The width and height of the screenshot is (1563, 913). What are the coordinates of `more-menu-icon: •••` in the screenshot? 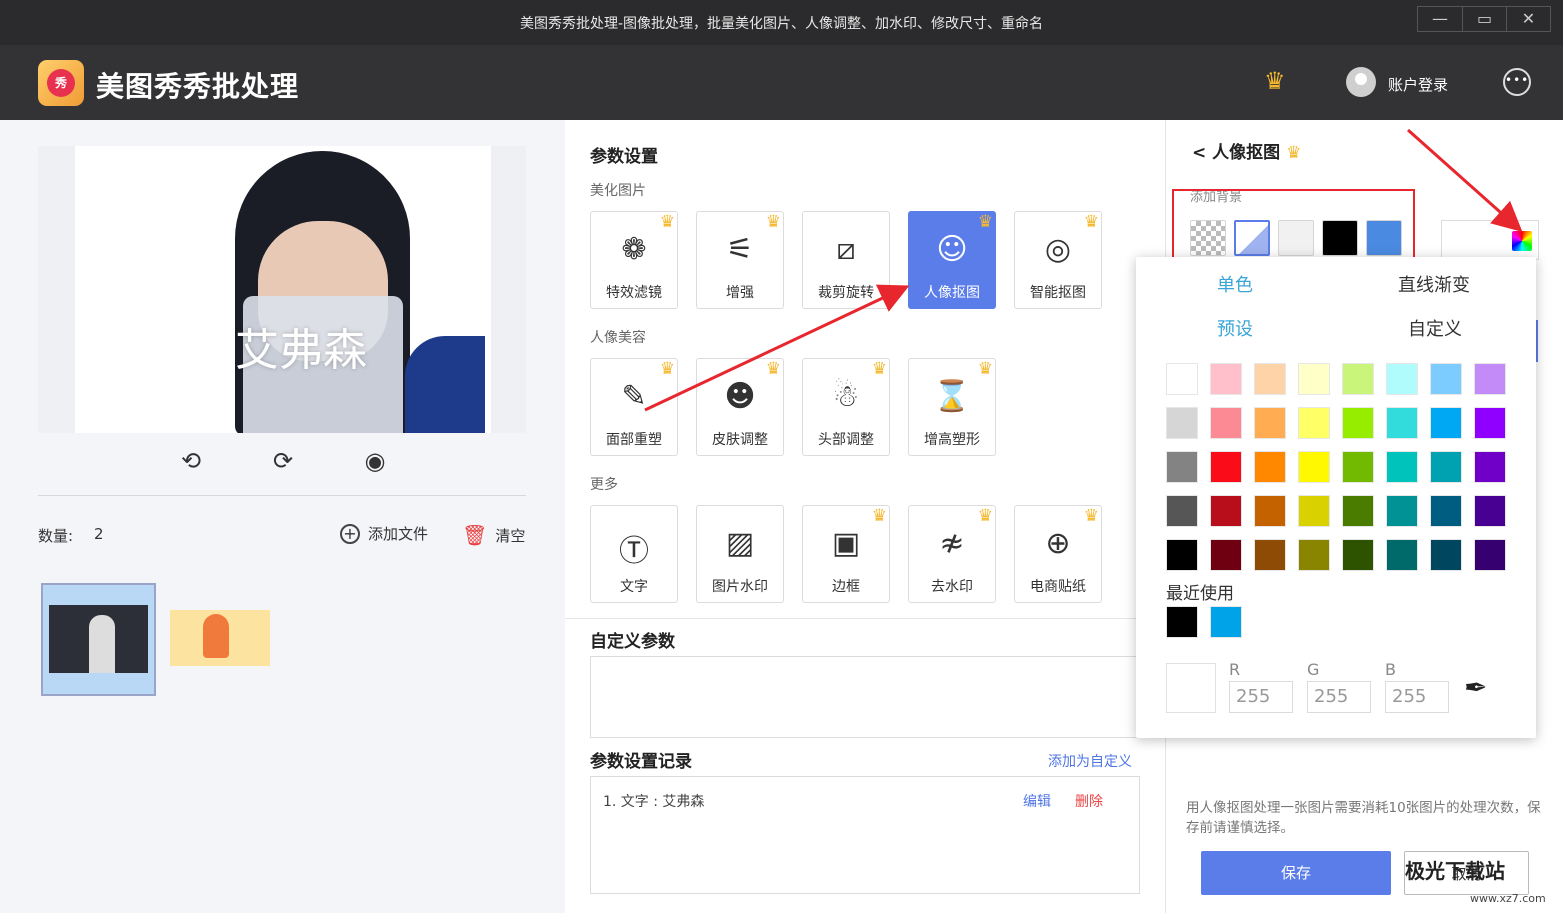 It's located at (1517, 82).